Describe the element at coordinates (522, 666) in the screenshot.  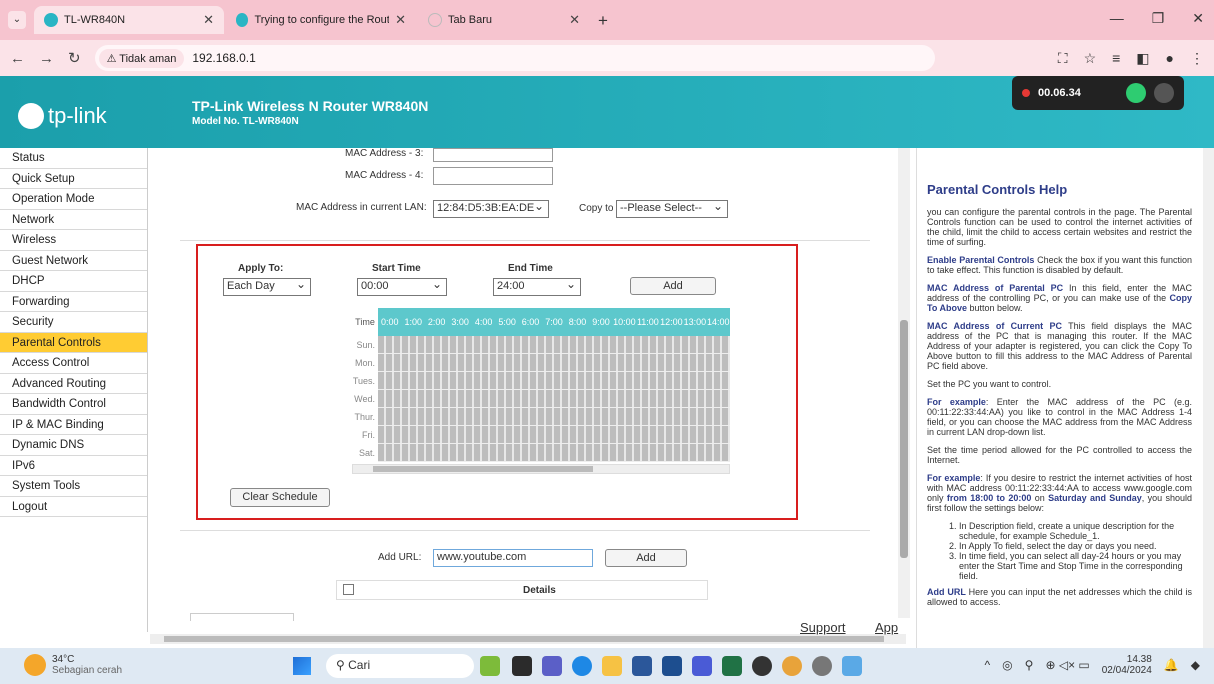
I see `task-view-icon` at that location.